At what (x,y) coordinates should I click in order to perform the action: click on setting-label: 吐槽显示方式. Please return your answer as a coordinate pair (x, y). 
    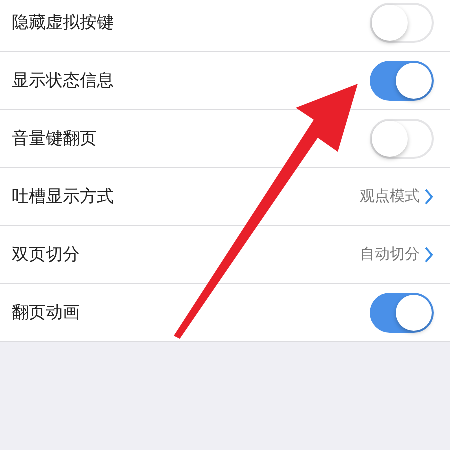
    Looking at the image, I should click on (63, 197).